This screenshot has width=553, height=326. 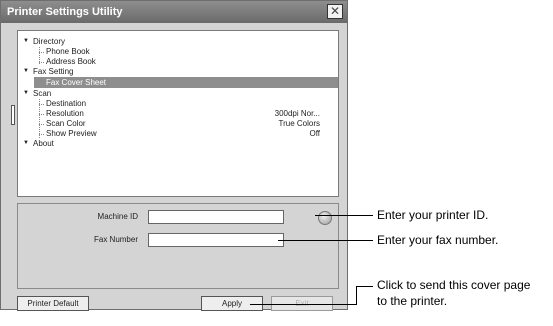 What do you see at coordinates (13, 115) in the screenshot?
I see `splitter-handle` at bounding box center [13, 115].